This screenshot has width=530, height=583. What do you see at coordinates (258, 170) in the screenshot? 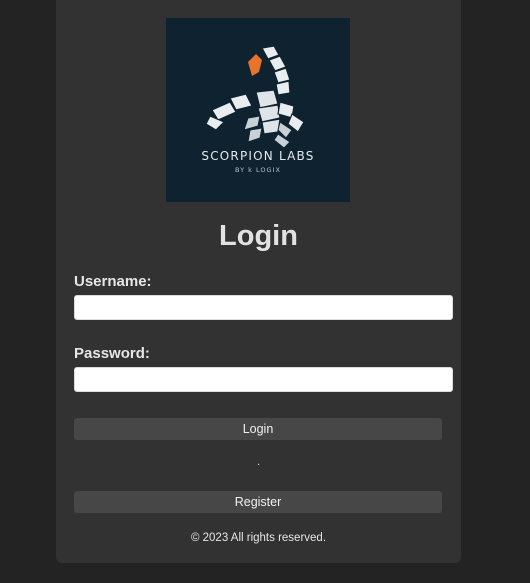
I see `logo-subtitle: BY k LOGIX` at bounding box center [258, 170].